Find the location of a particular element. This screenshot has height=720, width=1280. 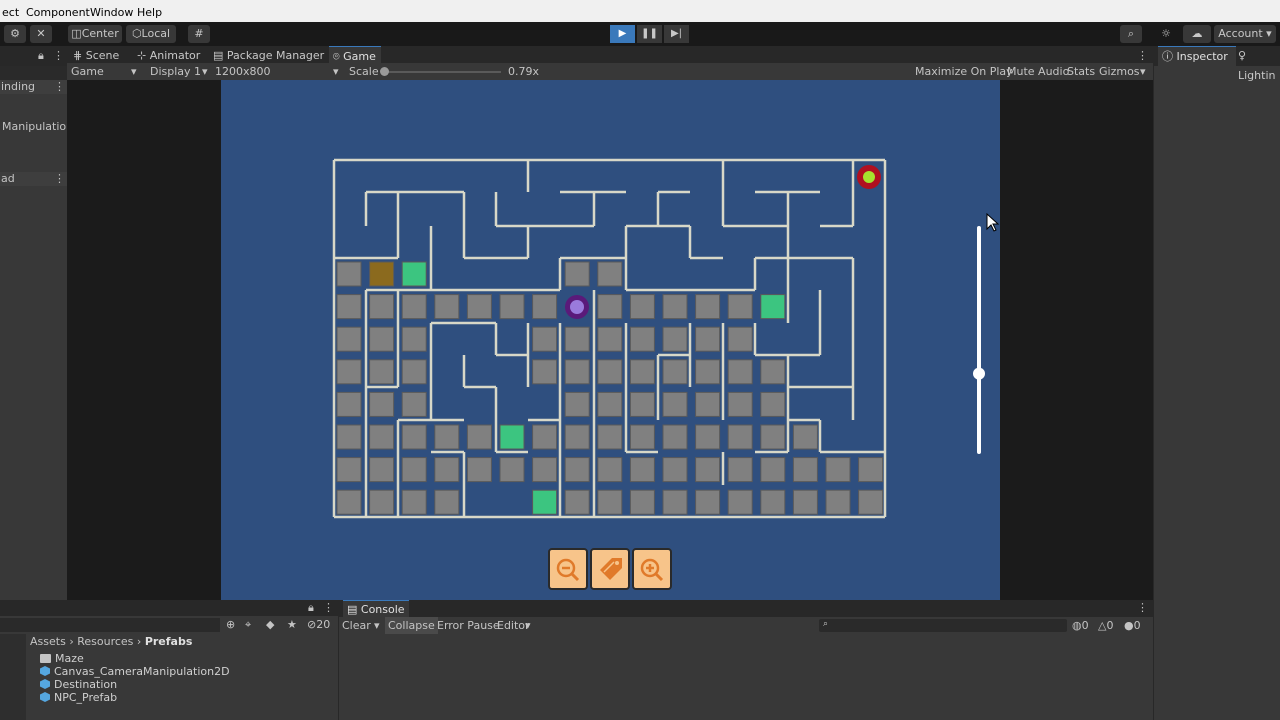

asset-item: Destination is located at coordinates (78, 684).